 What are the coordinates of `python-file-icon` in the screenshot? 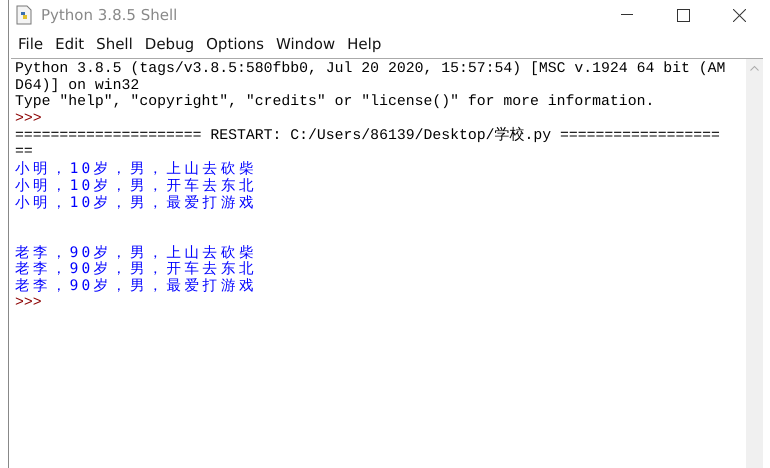 It's located at (24, 15).